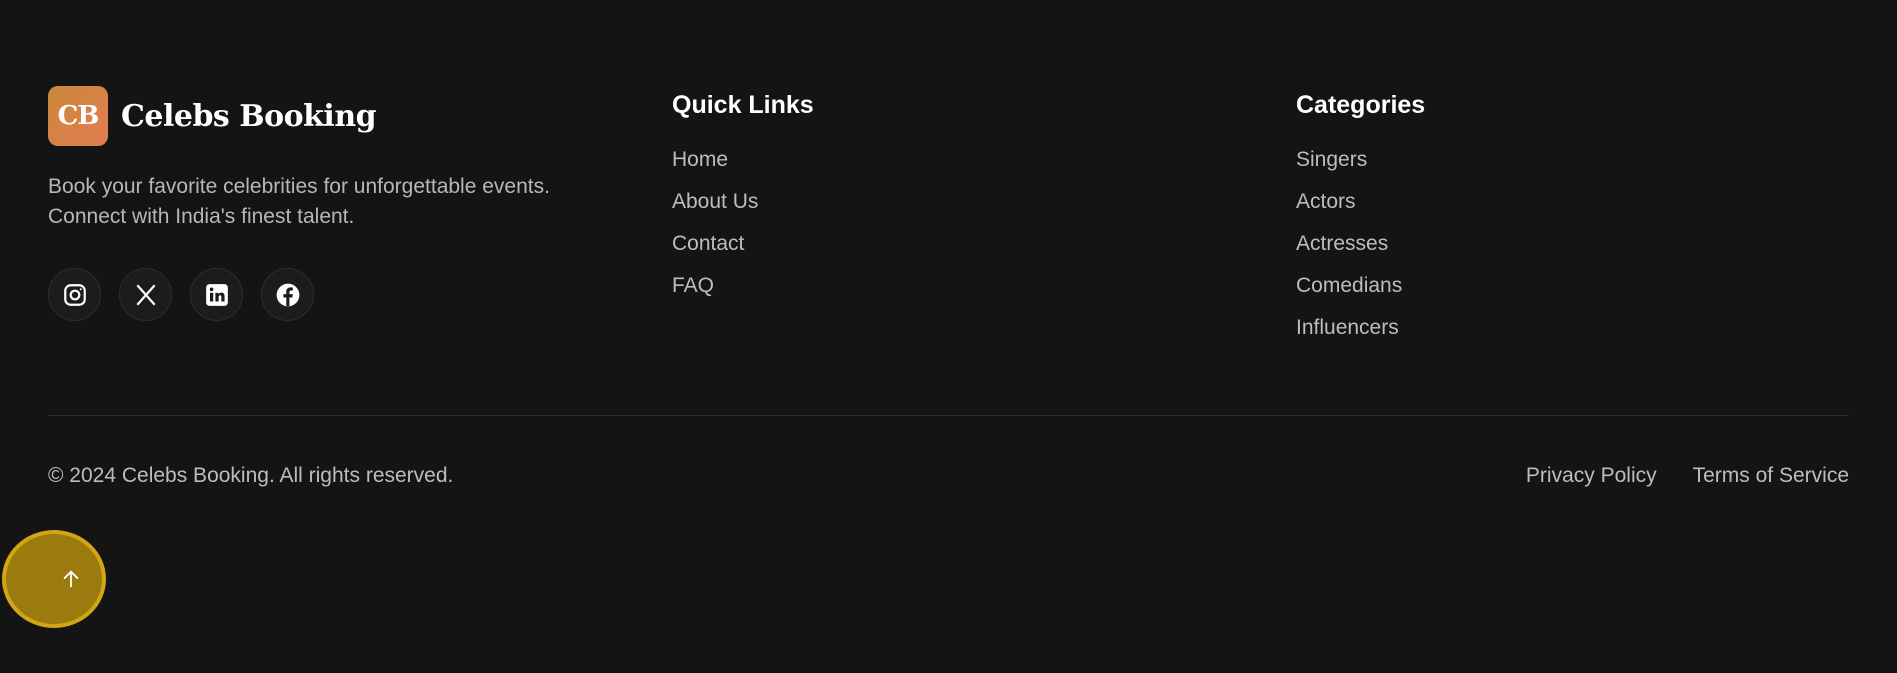 Image resolution: width=1897 pixels, height=673 pixels. I want to click on brand-name: Celebs Booking, so click(249, 116).